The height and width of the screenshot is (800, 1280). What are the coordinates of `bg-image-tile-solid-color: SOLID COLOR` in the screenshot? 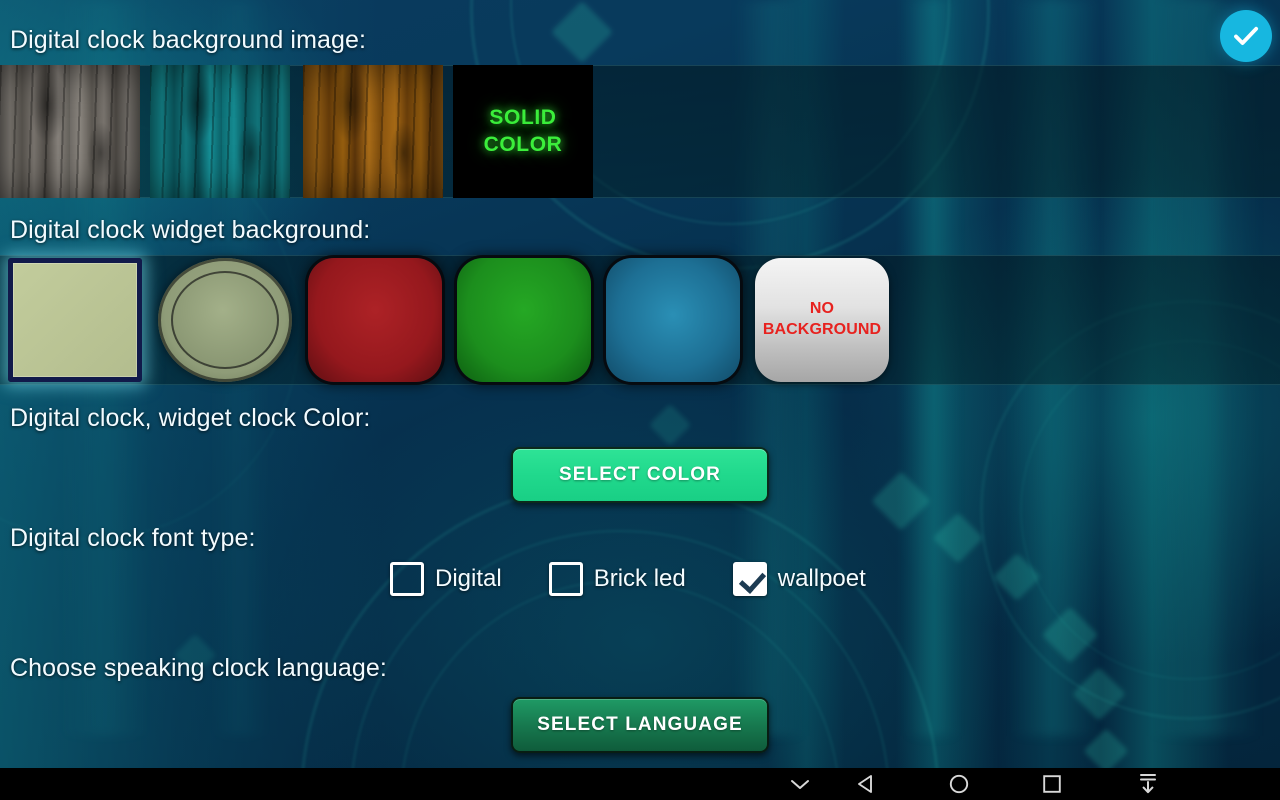 It's located at (523, 131).